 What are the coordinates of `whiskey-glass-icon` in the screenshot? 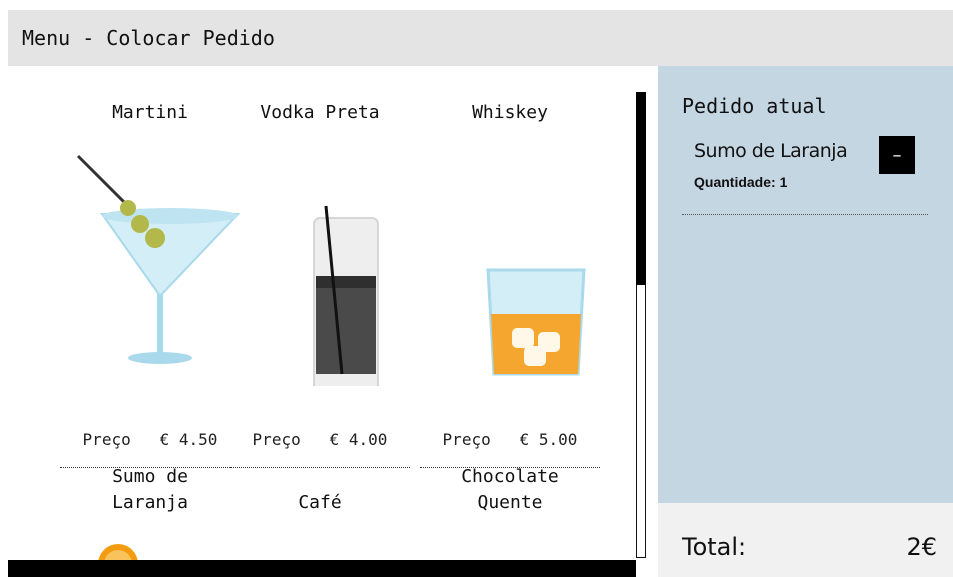 It's located at (536, 322).